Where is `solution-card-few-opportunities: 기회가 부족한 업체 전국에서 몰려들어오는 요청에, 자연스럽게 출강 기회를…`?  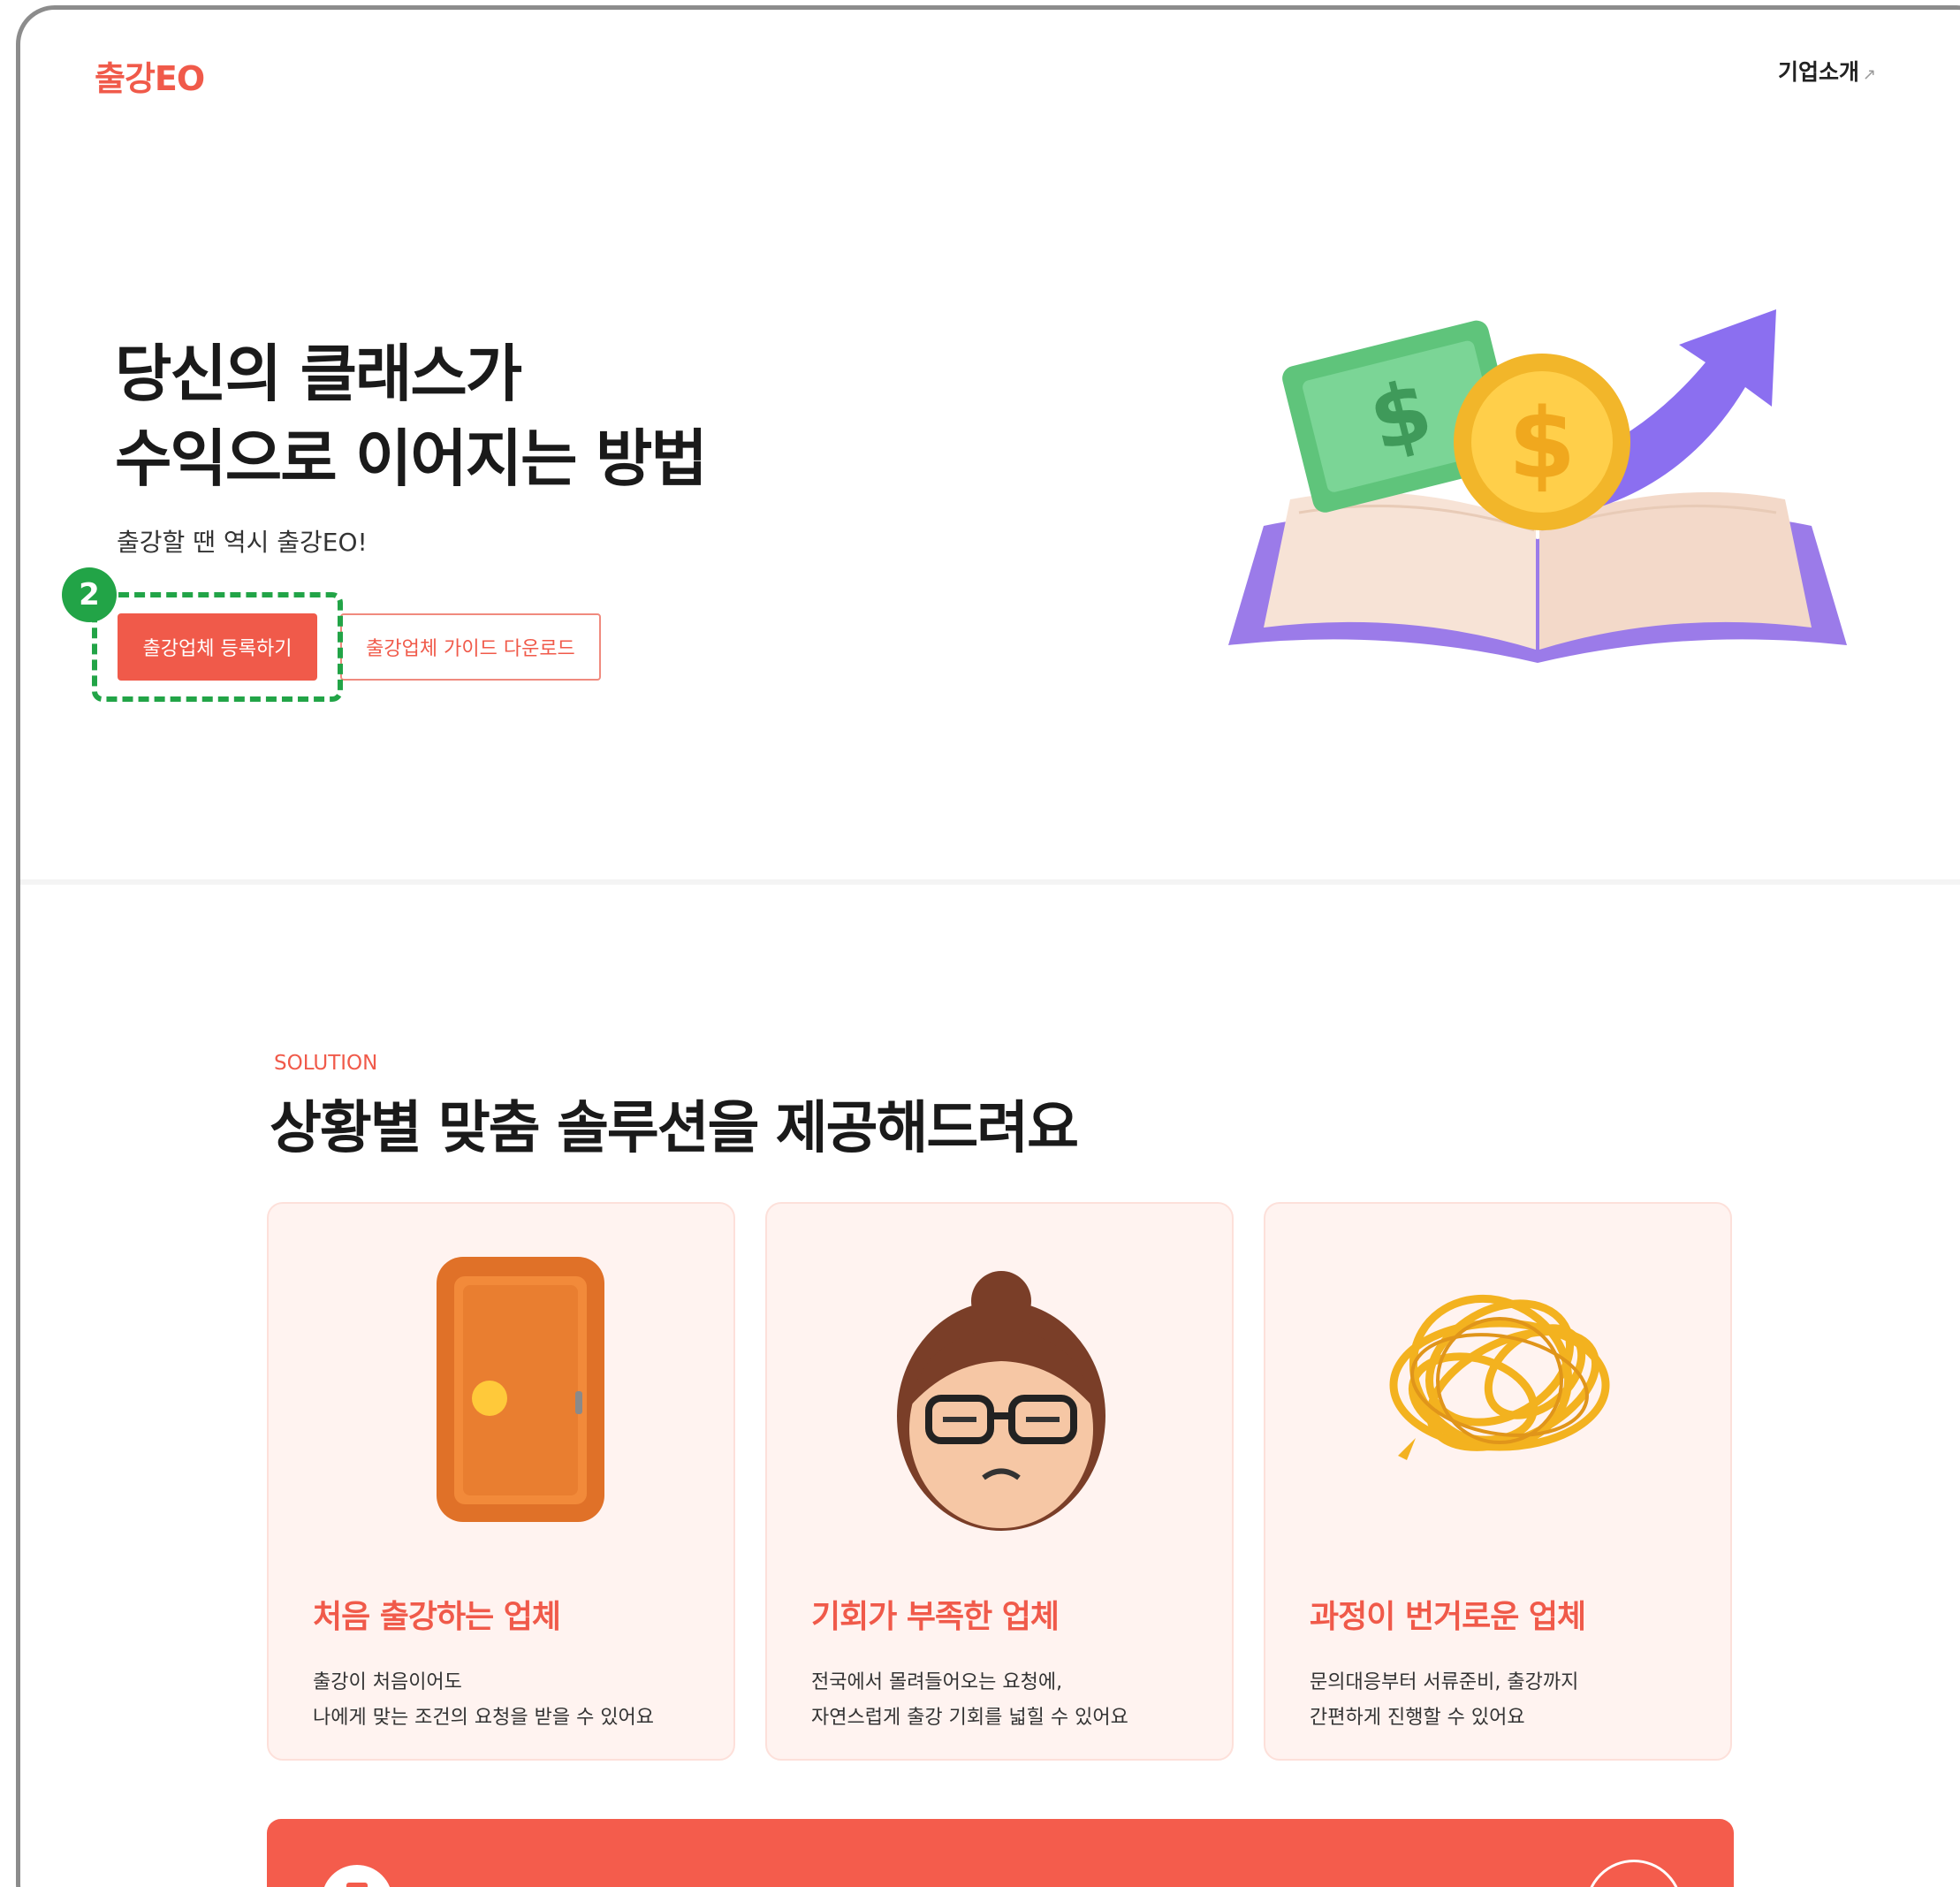 solution-card-few-opportunities: 기회가 부족한 업체 전국에서 몰려들어오는 요청에, 자연스럽게 출강 기회를… is located at coordinates (1000, 1482).